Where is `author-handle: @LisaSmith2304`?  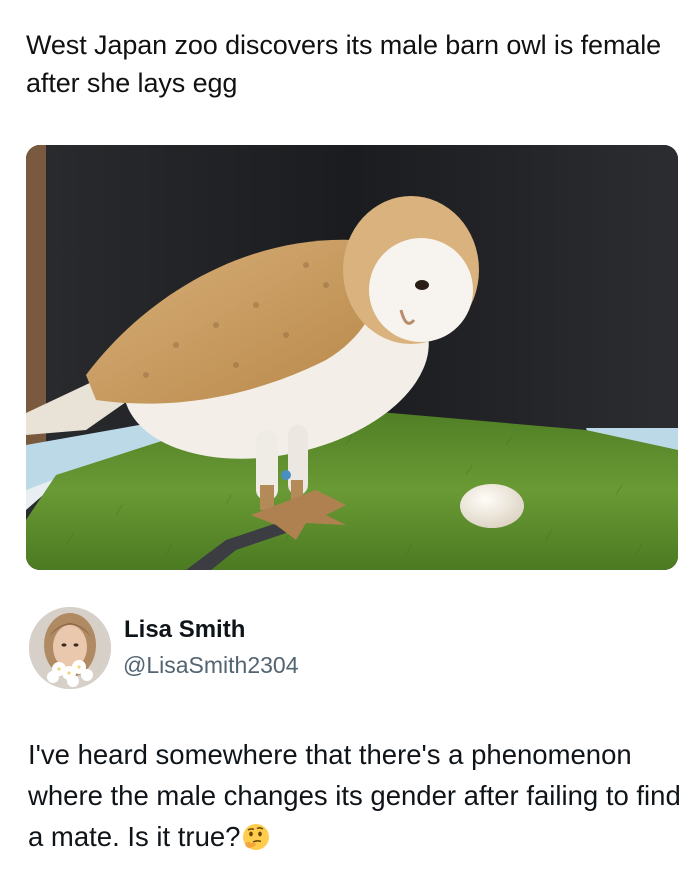 author-handle: @LisaSmith2304 is located at coordinates (211, 665).